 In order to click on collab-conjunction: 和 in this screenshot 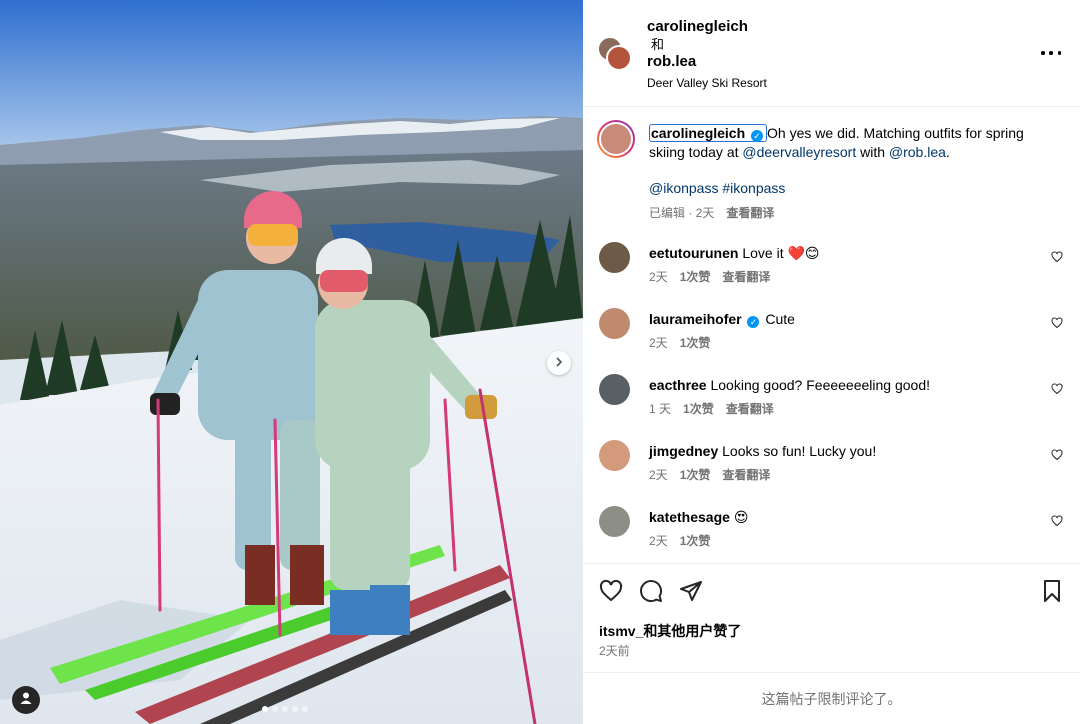, I will do `click(658, 44)`.